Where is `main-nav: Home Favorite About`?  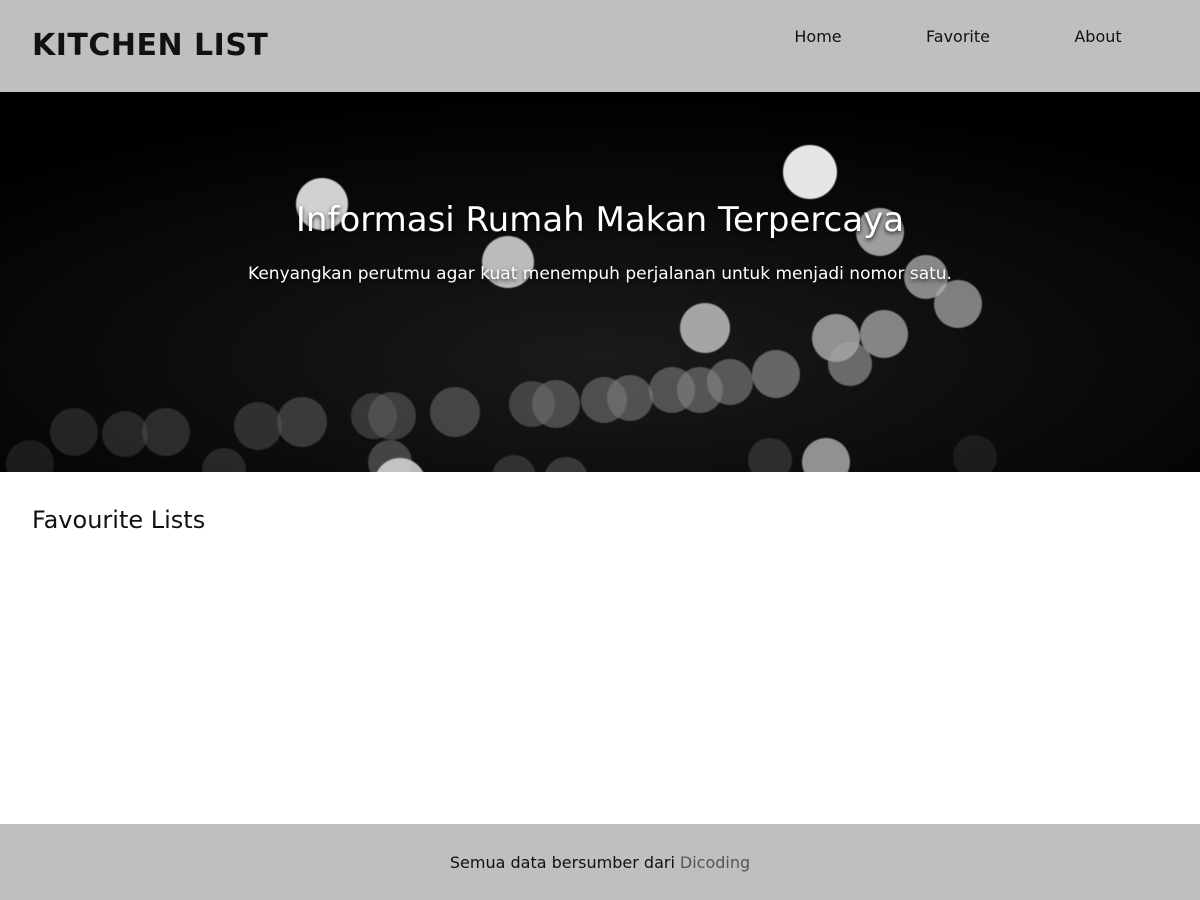 main-nav: Home Favorite About is located at coordinates (958, 36).